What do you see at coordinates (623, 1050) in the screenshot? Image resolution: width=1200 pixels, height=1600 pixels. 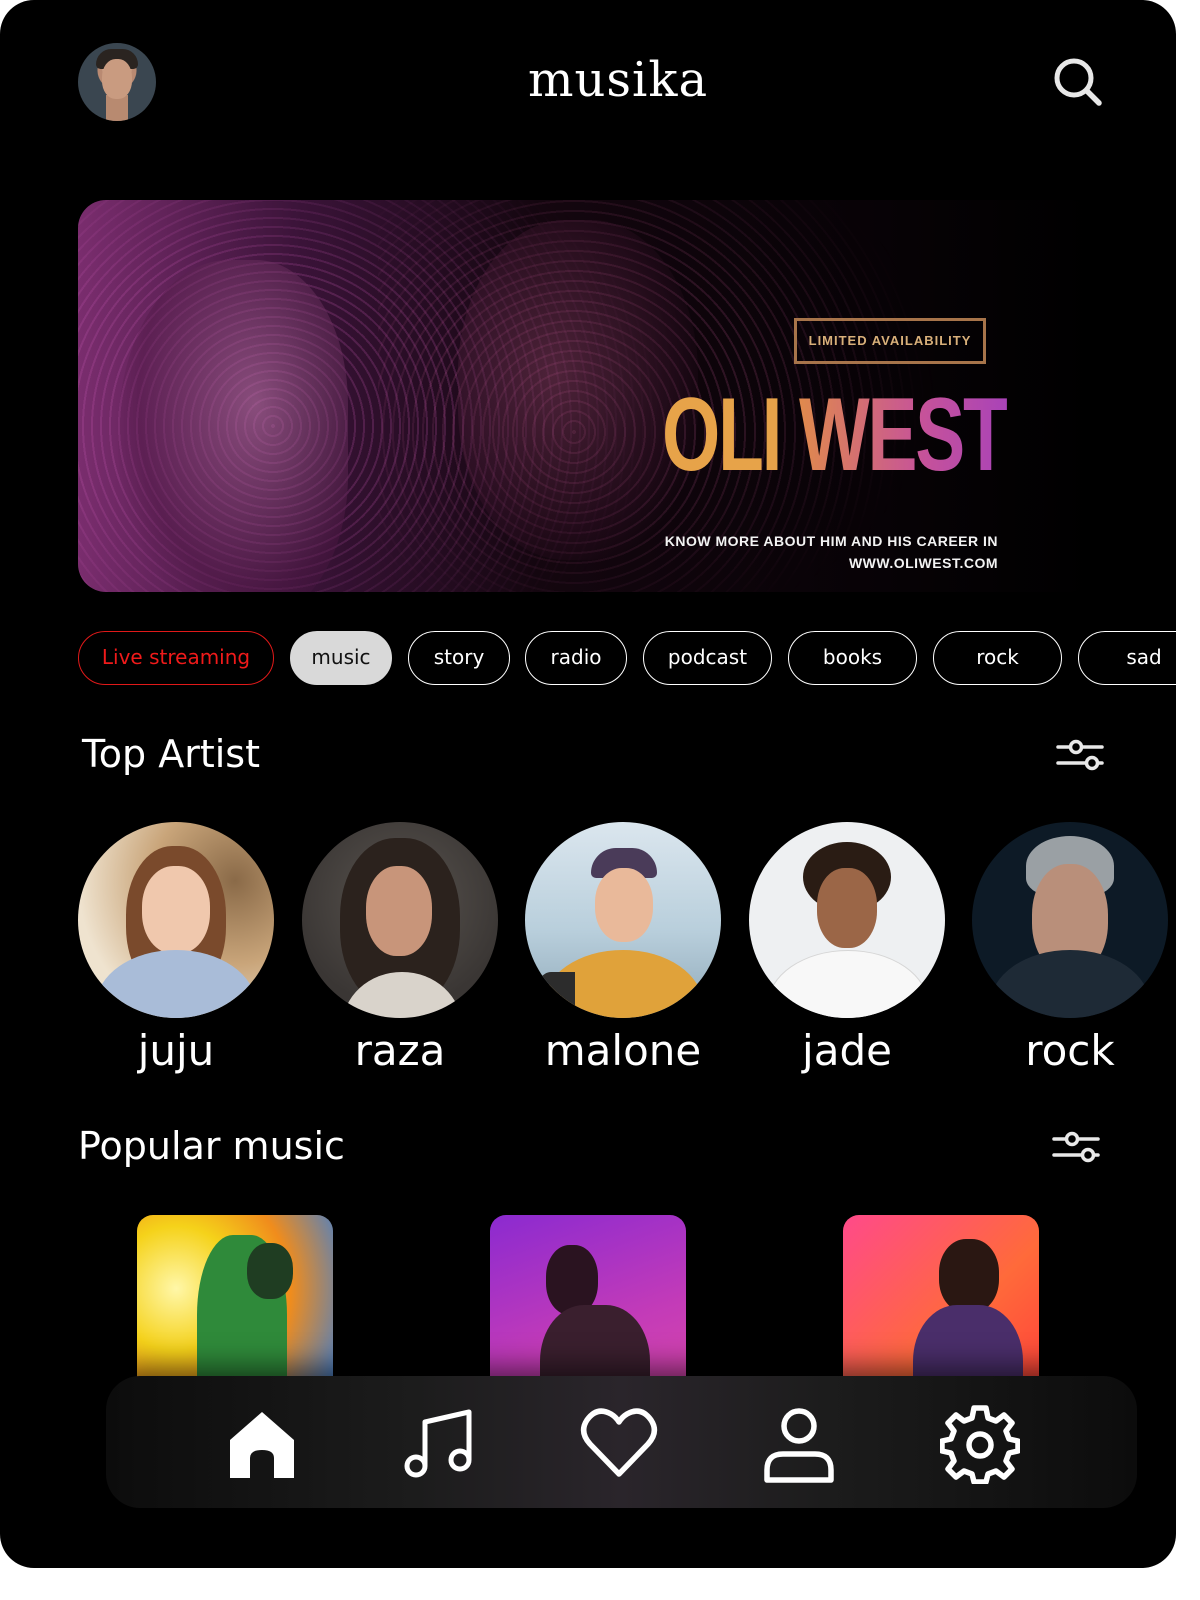 I see `artist-name: malone` at bounding box center [623, 1050].